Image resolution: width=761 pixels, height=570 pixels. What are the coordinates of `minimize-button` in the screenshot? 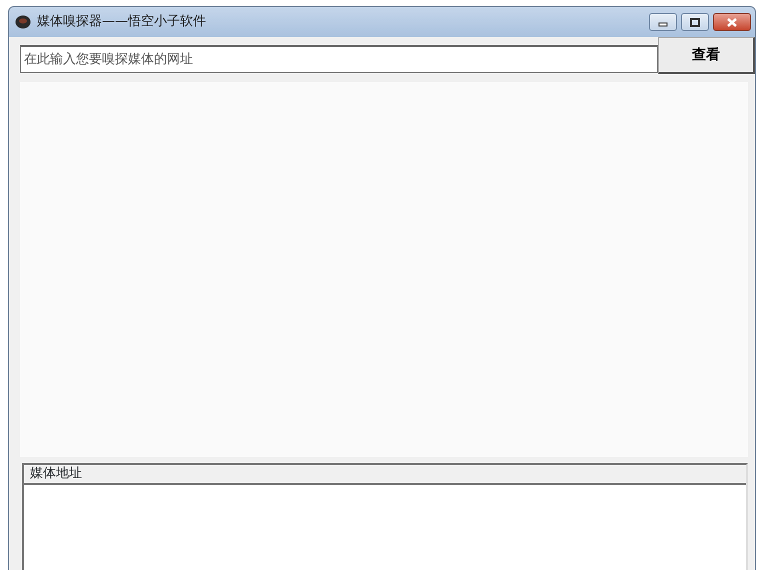 It's located at (663, 22).